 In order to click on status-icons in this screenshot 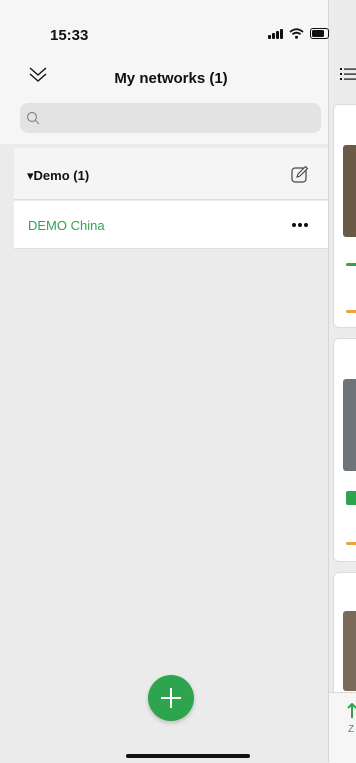, I will do `click(300, 33)`.